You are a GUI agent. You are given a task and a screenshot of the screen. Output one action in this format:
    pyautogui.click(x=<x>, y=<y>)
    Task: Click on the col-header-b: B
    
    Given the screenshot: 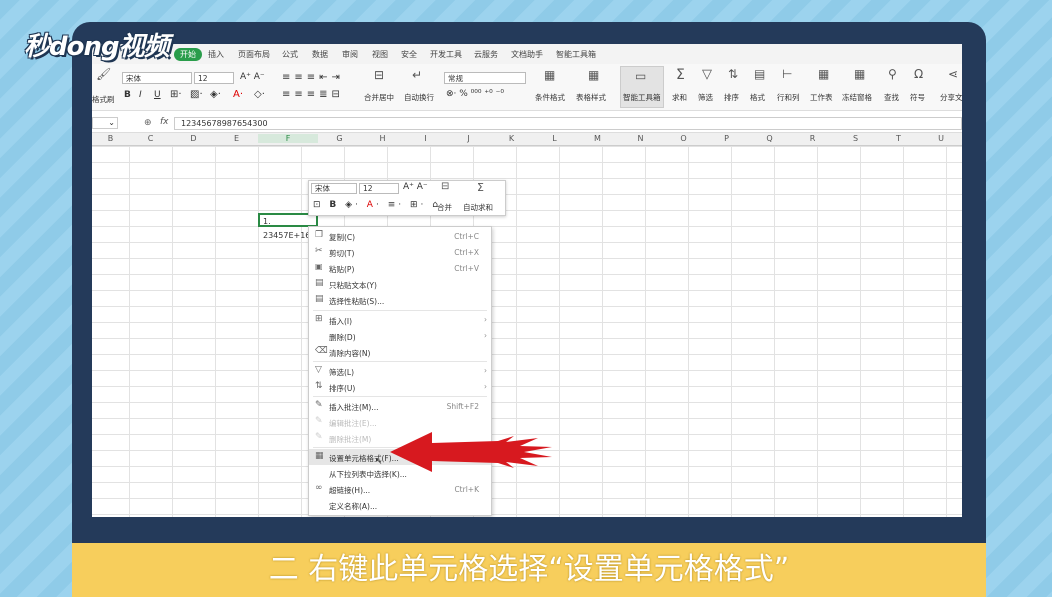 What is the action you would take?
    pyautogui.click(x=110, y=138)
    